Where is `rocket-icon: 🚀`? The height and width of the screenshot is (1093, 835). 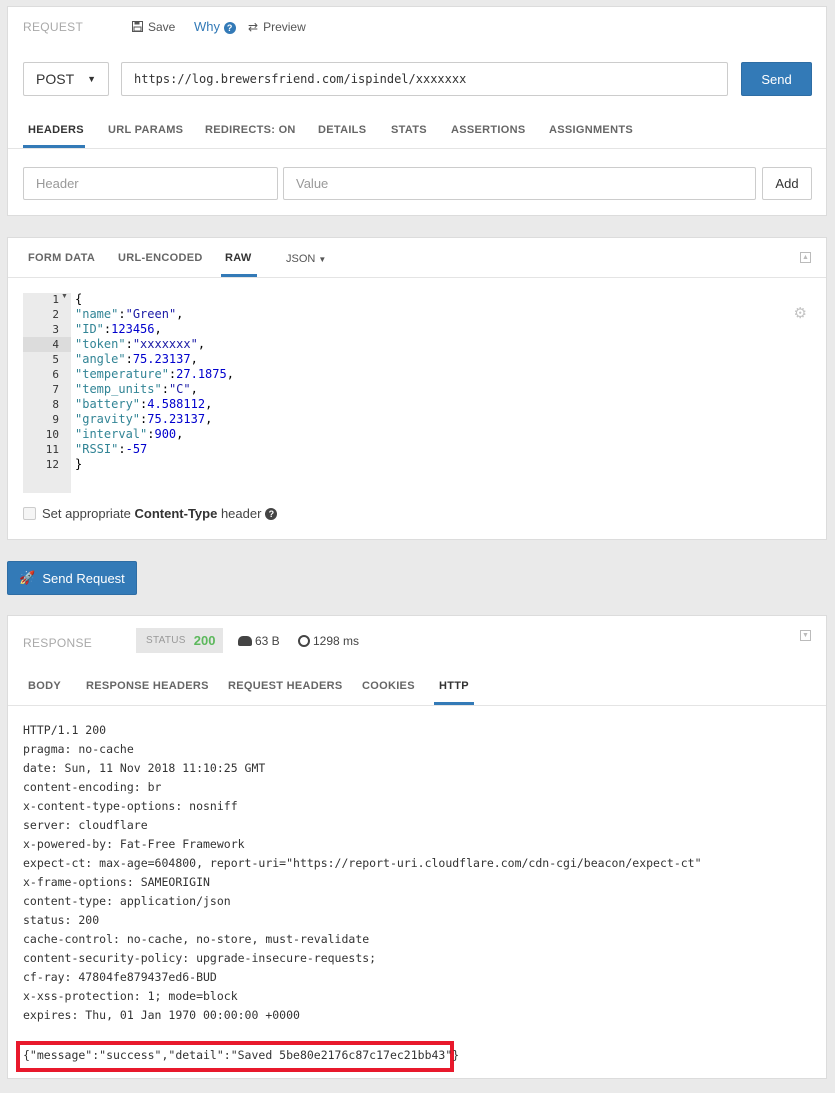
rocket-icon: 🚀 is located at coordinates (27, 577).